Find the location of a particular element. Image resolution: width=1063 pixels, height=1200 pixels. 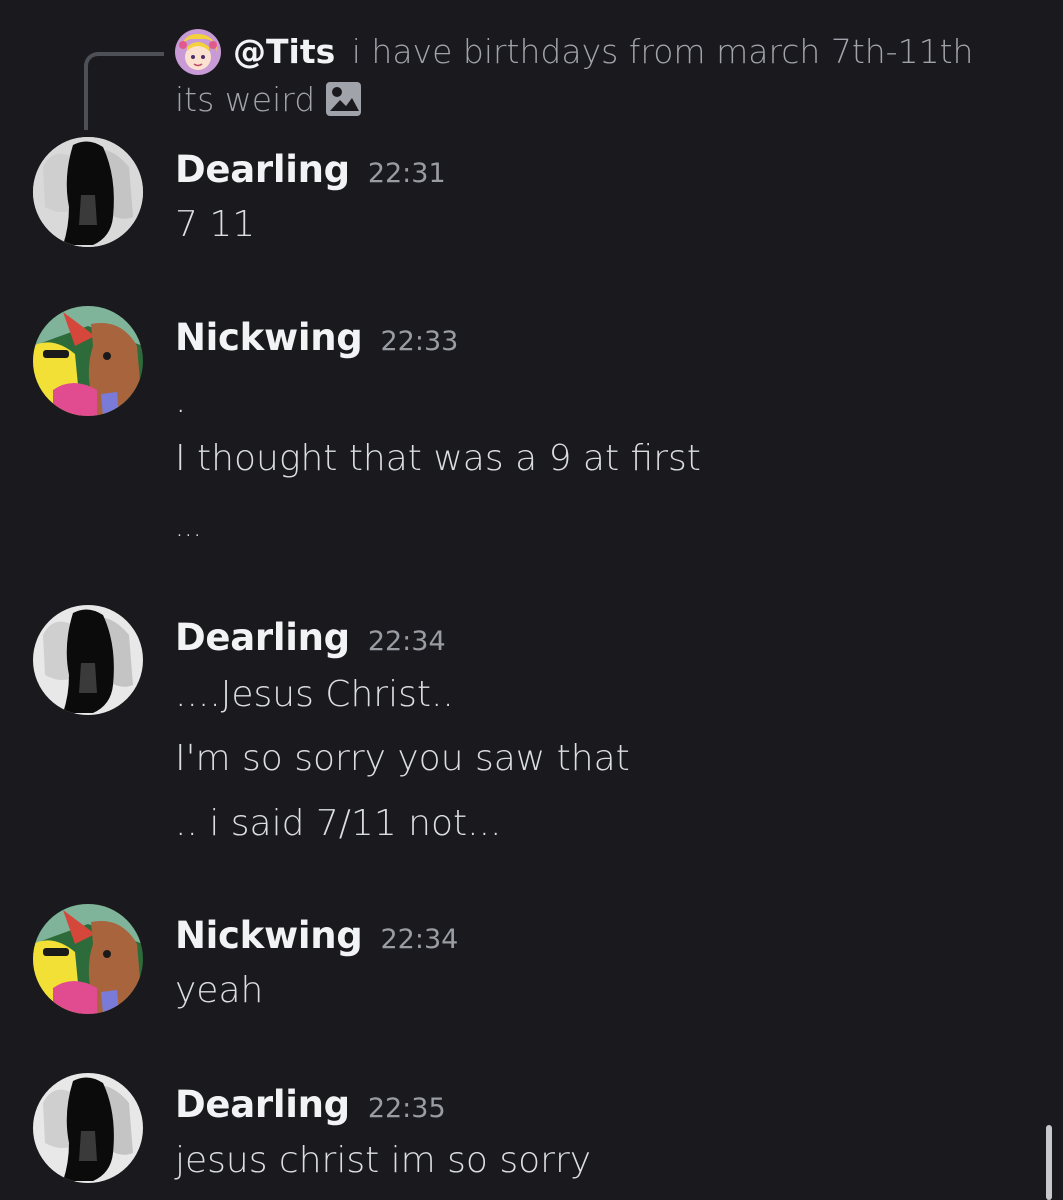

message-text: 7 11 is located at coordinates (215, 224).